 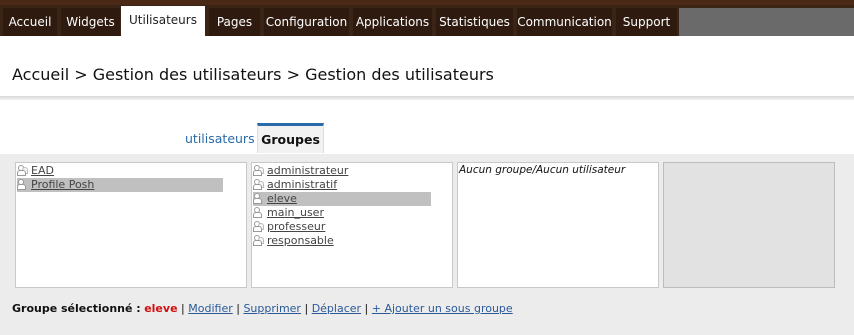 What do you see at coordinates (295, 212) in the screenshot?
I see `group-item-label: main_user` at bounding box center [295, 212].